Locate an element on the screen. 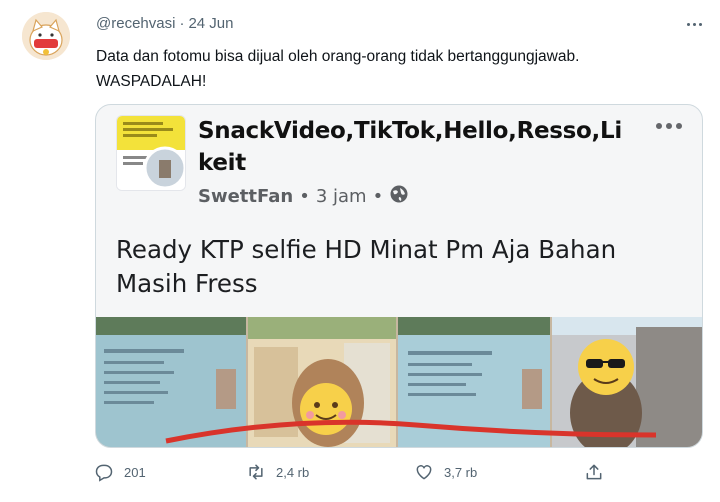 Image resolution: width=720 pixels, height=502 pixels. title-line: SnackVideo,TikTok,Hello,Resso,Li is located at coordinates (410, 131).